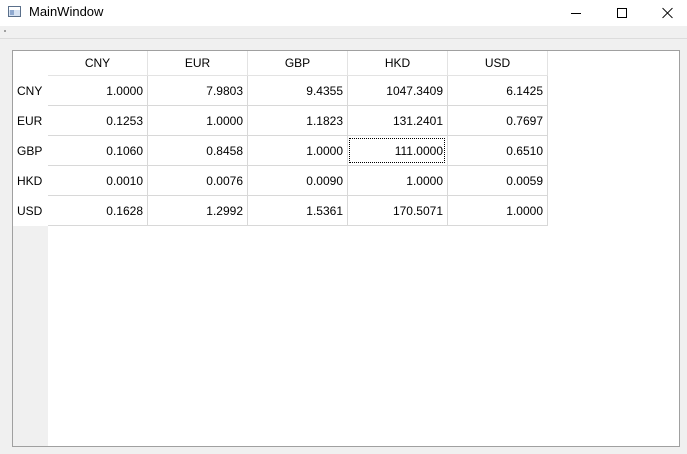 The width and height of the screenshot is (687, 454). I want to click on table-cell: 0.1253, so click(98, 121).